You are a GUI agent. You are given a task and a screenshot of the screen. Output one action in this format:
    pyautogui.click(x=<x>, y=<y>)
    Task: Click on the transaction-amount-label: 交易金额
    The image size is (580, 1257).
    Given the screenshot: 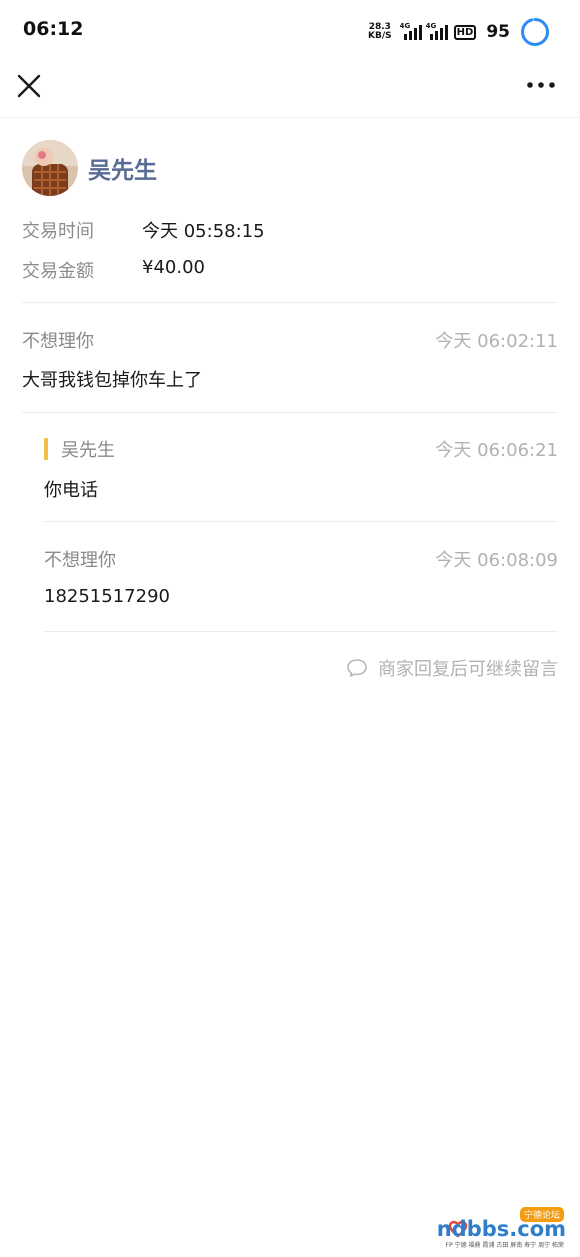 What is the action you would take?
    pyautogui.click(x=58, y=271)
    